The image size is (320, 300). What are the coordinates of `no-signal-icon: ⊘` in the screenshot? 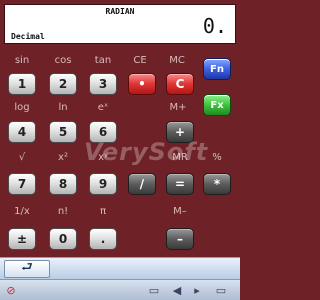 It's located at (11, 290).